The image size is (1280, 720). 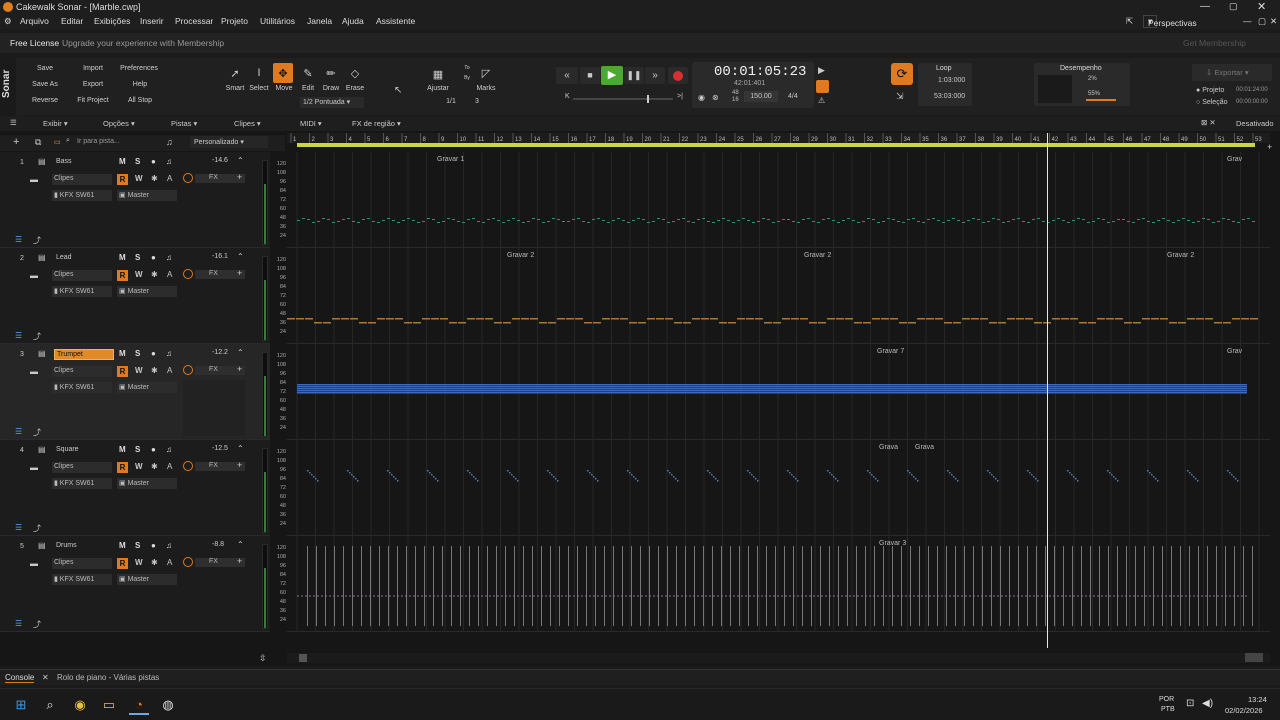 What do you see at coordinates (169, 161) in the screenshot?
I see `monitor-icon: ♫` at bounding box center [169, 161].